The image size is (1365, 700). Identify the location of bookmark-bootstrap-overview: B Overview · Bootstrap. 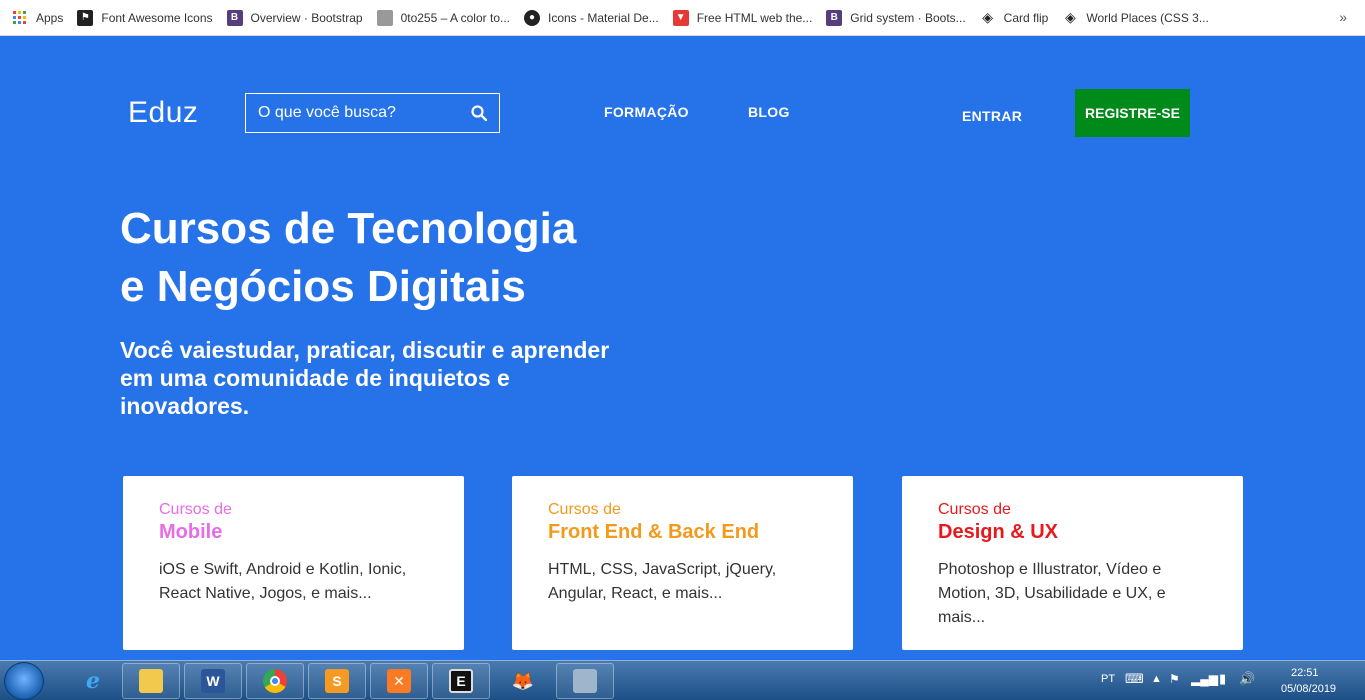
(294, 17).